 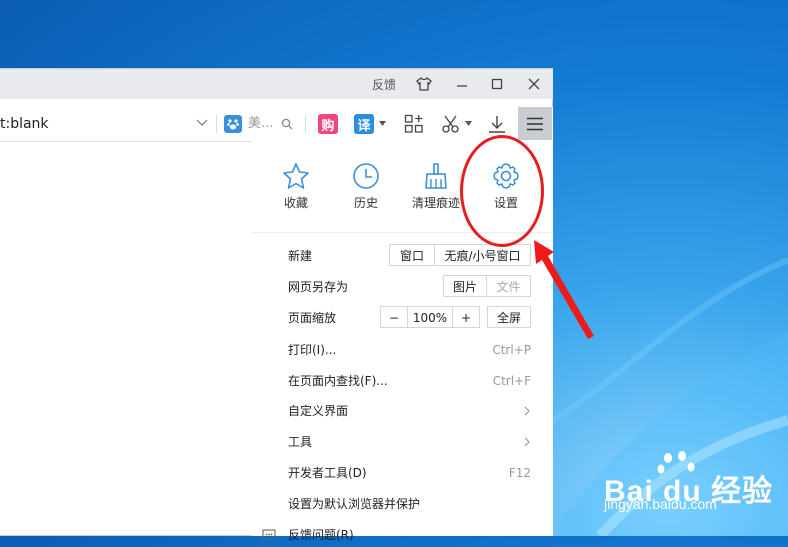 I want to click on close-button, so click(x=534, y=84).